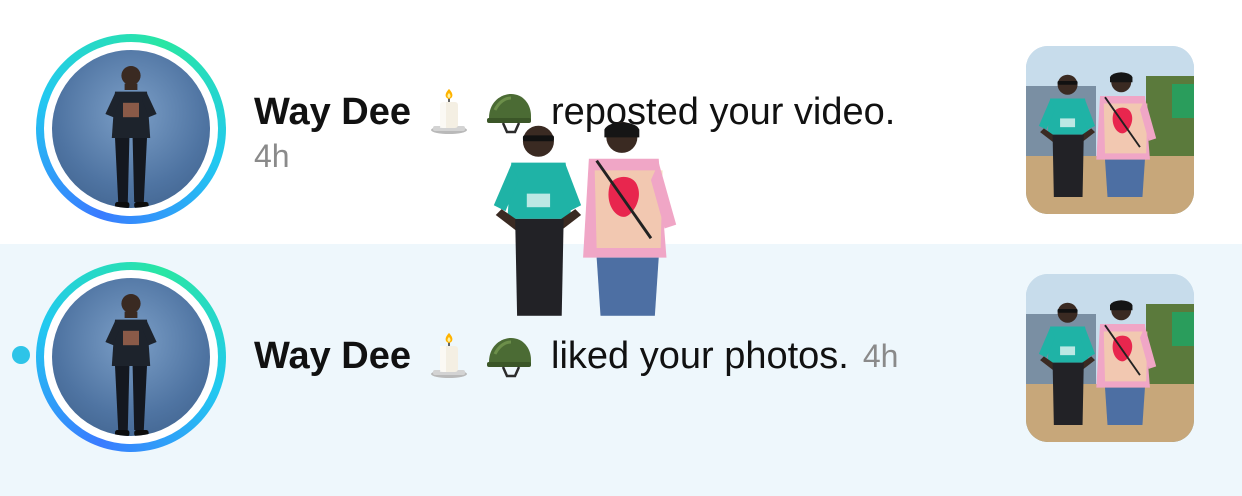 The width and height of the screenshot is (1242, 496). I want to click on people-sticker, so click(585, 214).